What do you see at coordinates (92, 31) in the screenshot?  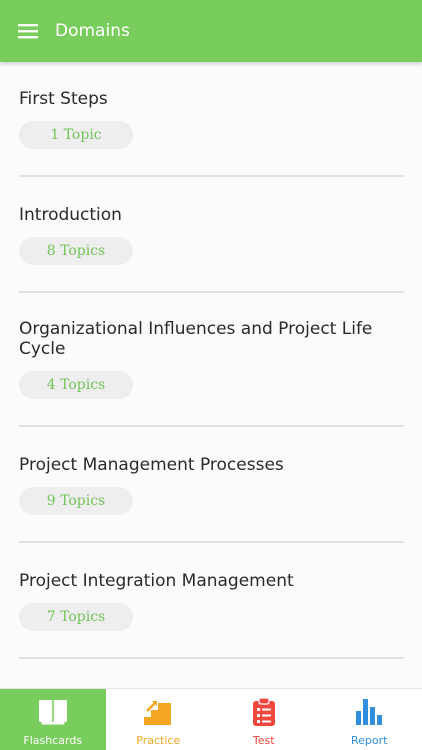 I see `page-title: Domains` at bounding box center [92, 31].